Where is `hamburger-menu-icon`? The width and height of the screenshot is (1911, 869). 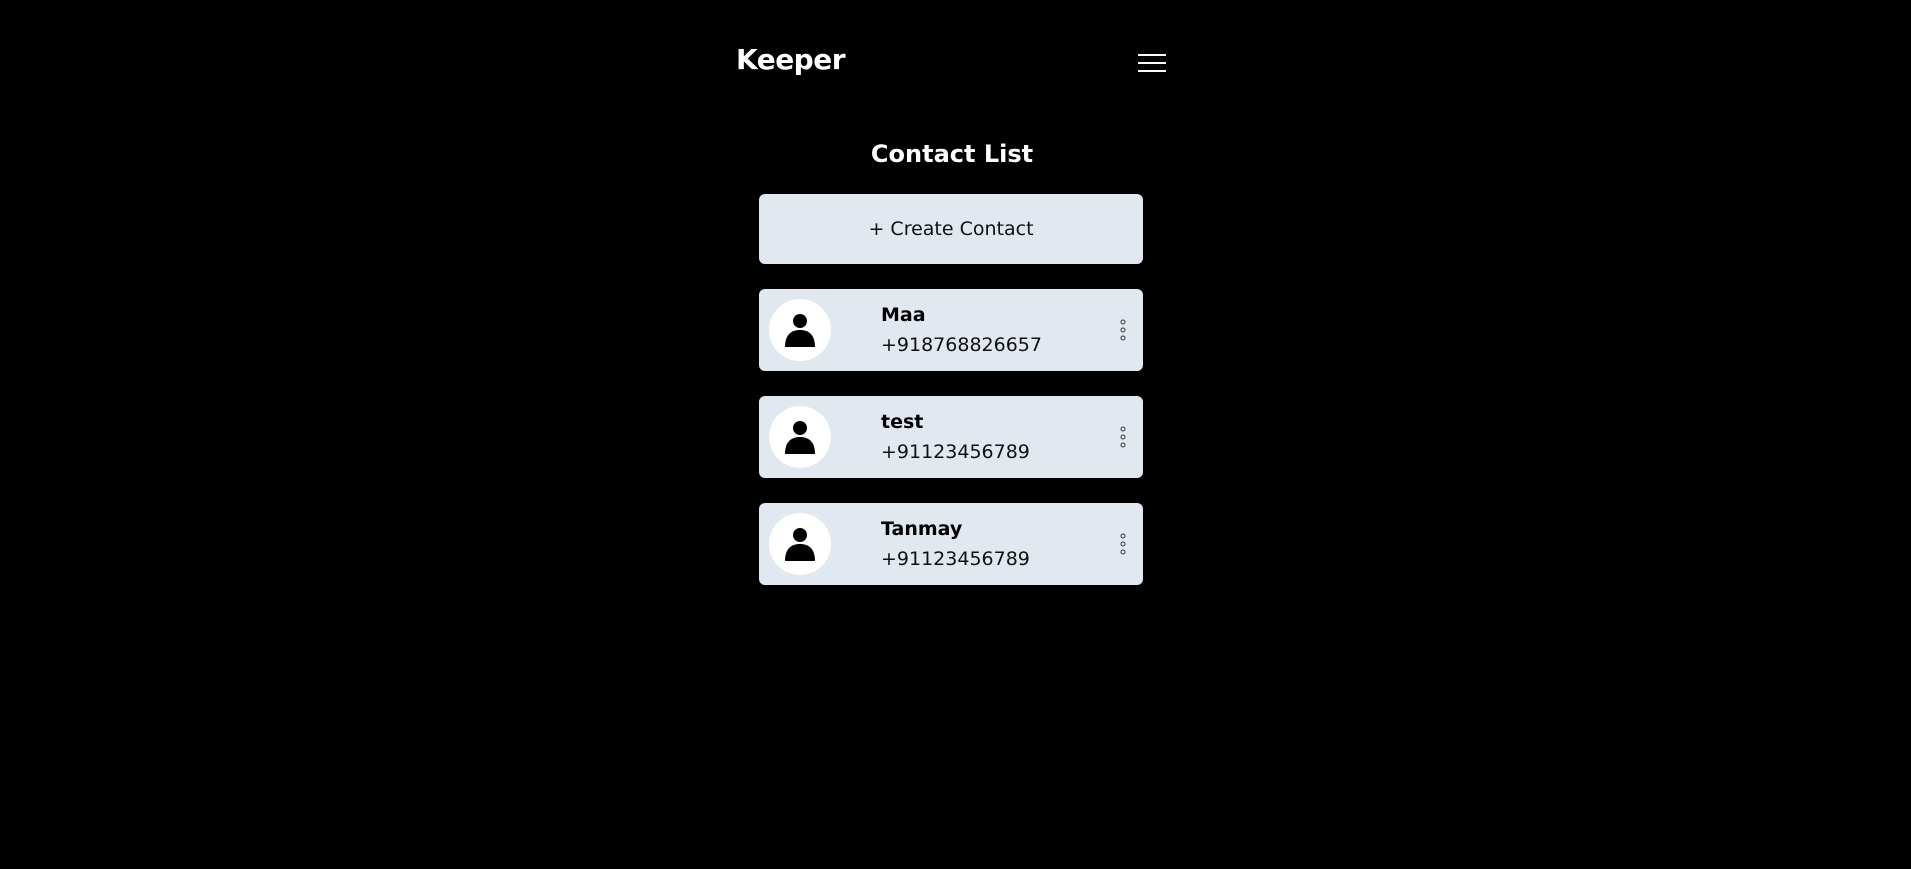 hamburger-menu-icon is located at coordinates (1152, 63).